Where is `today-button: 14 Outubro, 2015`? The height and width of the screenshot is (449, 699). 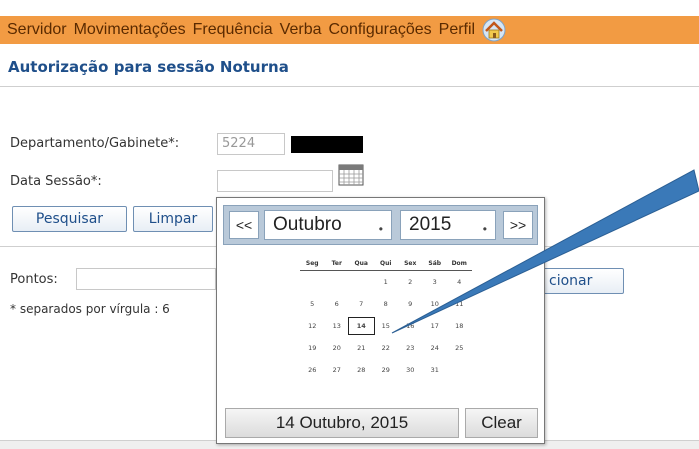 today-button: 14 Outubro, 2015 is located at coordinates (342, 423).